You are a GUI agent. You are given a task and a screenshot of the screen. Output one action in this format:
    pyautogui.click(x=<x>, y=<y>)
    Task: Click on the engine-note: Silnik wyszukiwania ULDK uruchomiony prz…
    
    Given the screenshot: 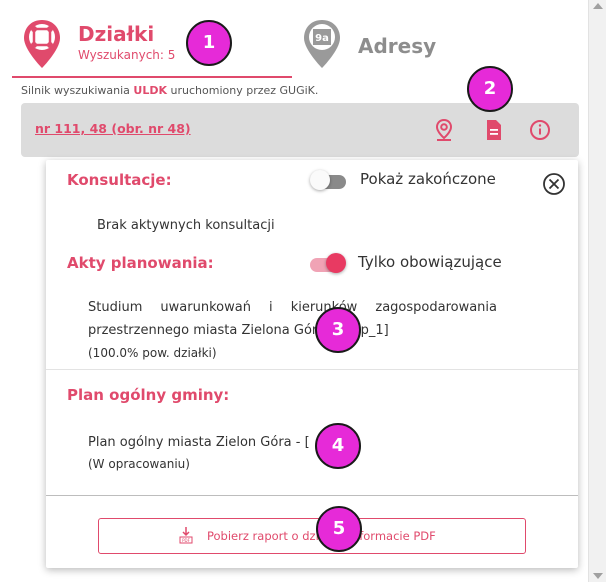 What is the action you would take?
    pyautogui.click(x=170, y=90)
    